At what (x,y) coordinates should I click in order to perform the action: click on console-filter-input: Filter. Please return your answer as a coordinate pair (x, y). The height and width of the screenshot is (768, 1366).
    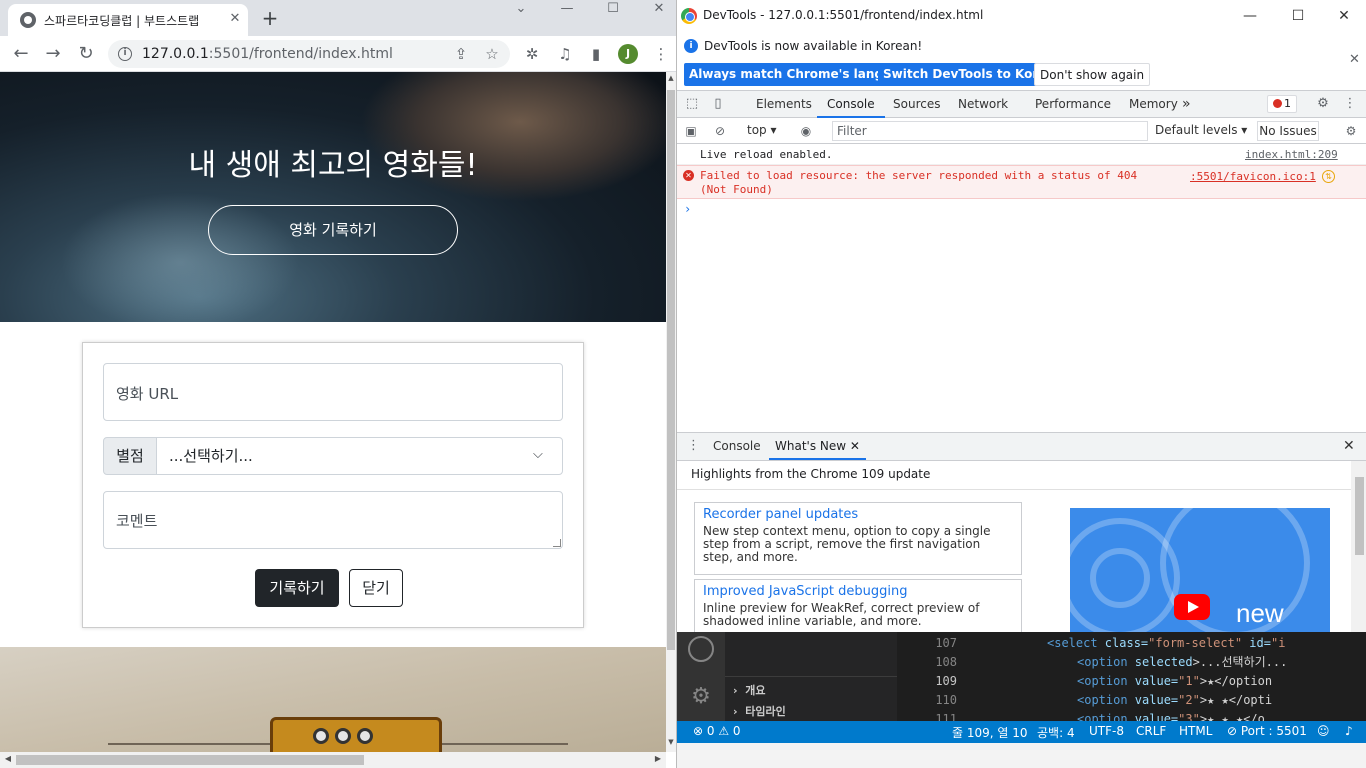
    Looking at the image, I should click on (990, 131).